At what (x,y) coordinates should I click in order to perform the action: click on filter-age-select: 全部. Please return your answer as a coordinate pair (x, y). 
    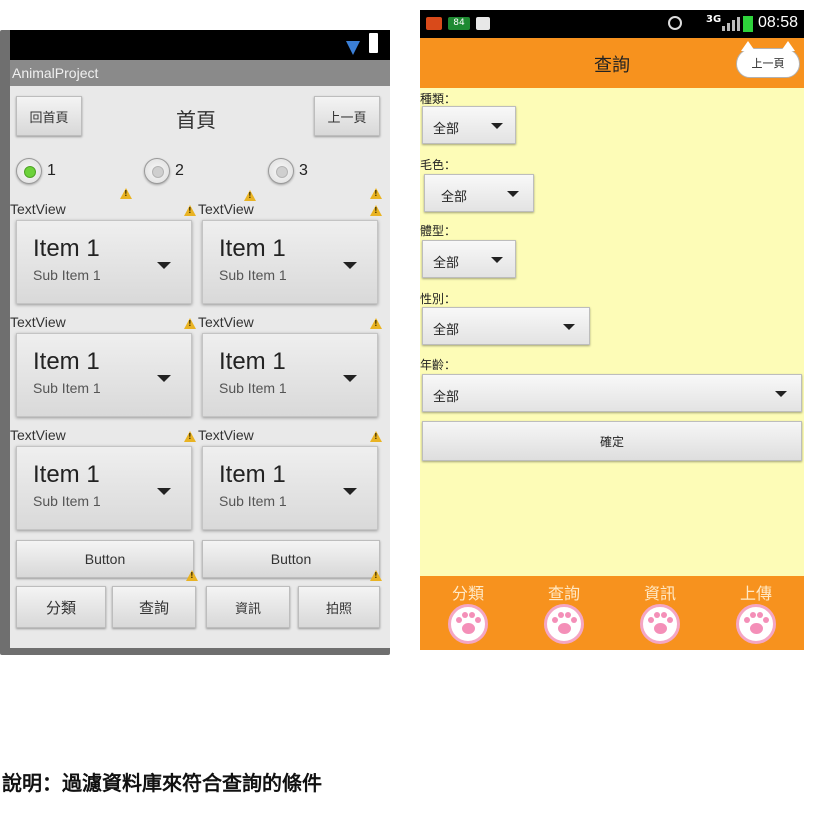
    Looking at the image, I should click on (612, 393).